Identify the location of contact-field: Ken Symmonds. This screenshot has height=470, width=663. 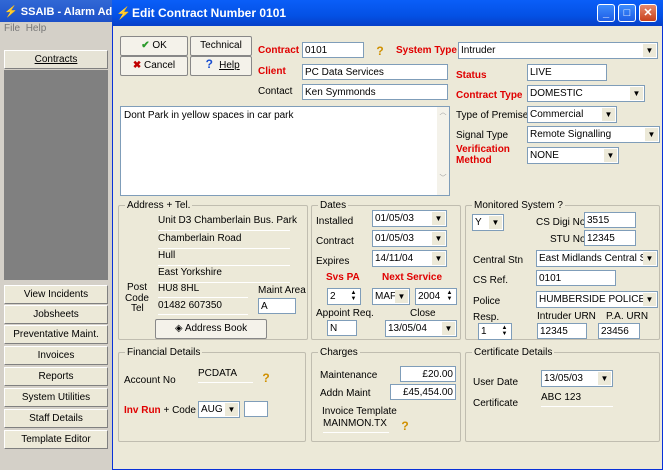
(375, 92).